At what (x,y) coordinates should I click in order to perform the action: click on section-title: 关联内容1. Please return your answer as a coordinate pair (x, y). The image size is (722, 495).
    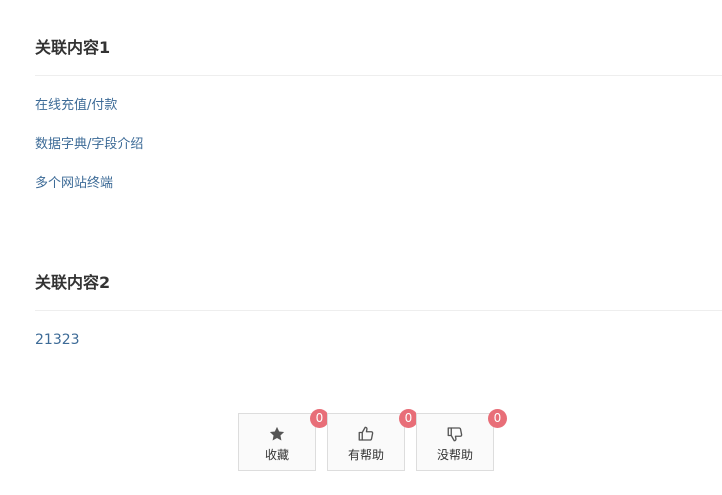
    Looking at the image, I should click on (73, 47).